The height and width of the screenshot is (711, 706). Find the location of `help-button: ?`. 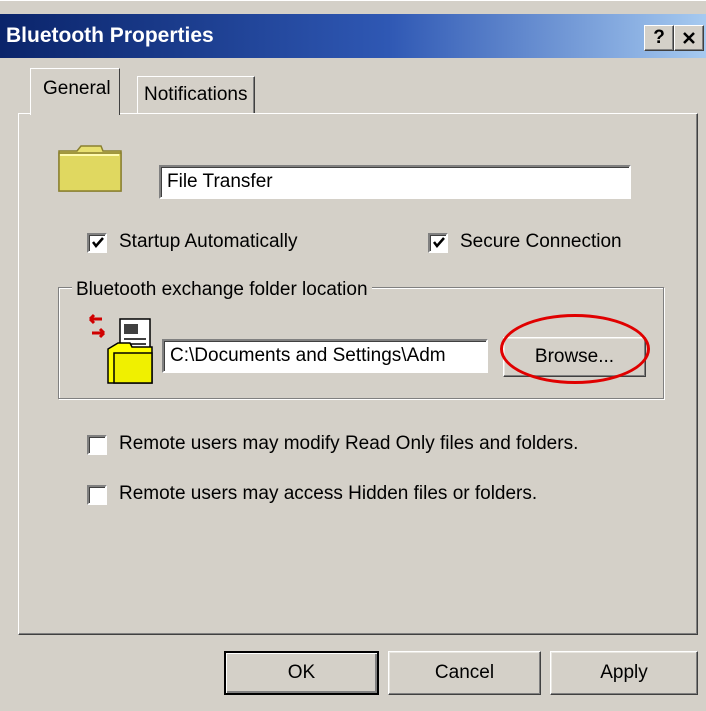

help-button: ? is located at coordinates (659, 38).